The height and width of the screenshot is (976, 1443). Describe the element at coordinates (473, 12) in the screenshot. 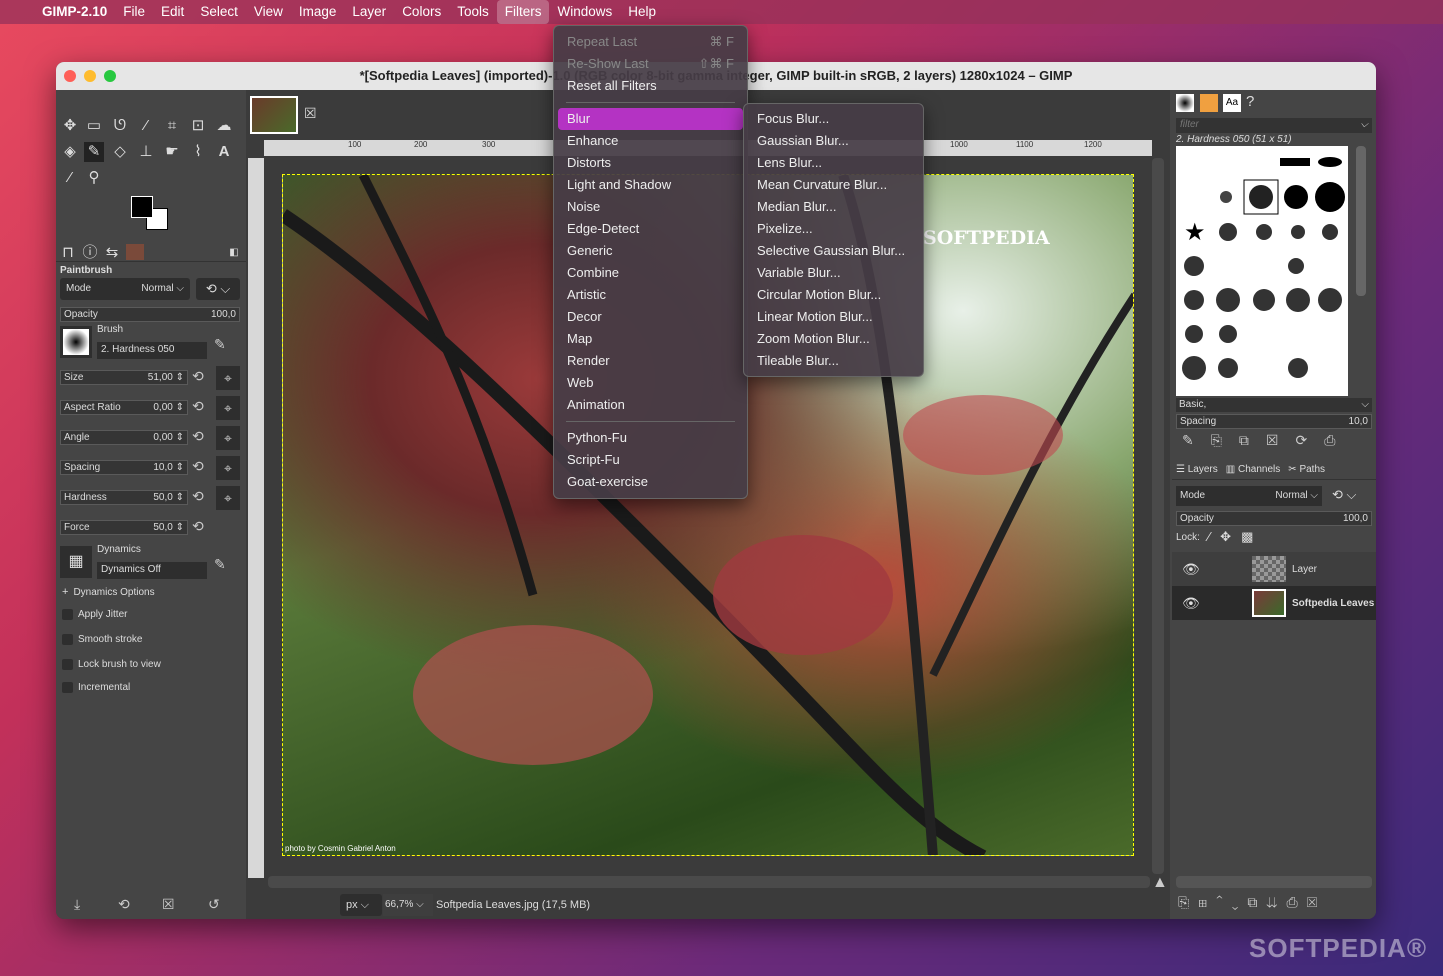

I see `menu-tools: Tools` at that location.